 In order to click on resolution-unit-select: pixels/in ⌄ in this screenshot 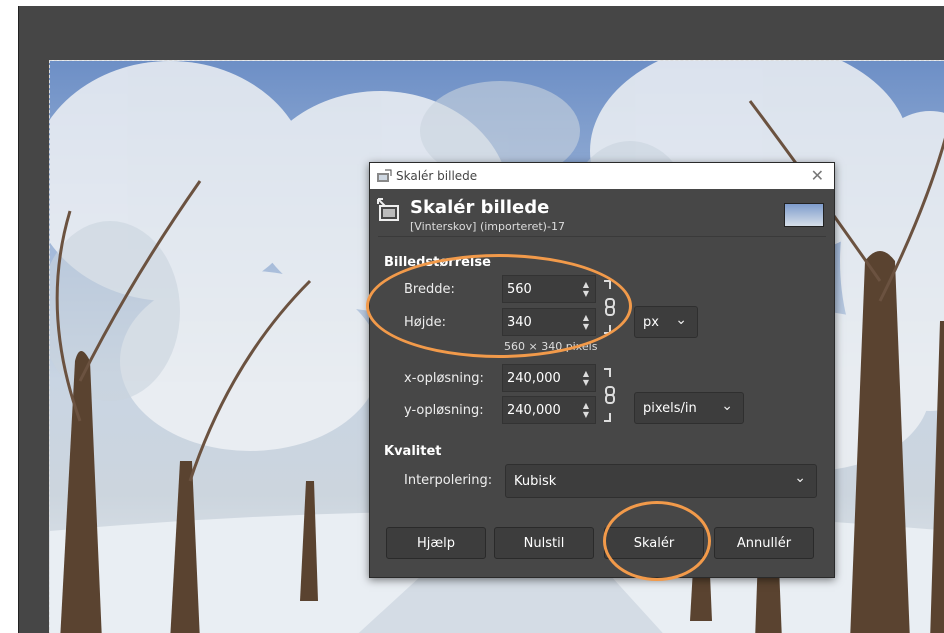, I will do `click(689, 408)`.